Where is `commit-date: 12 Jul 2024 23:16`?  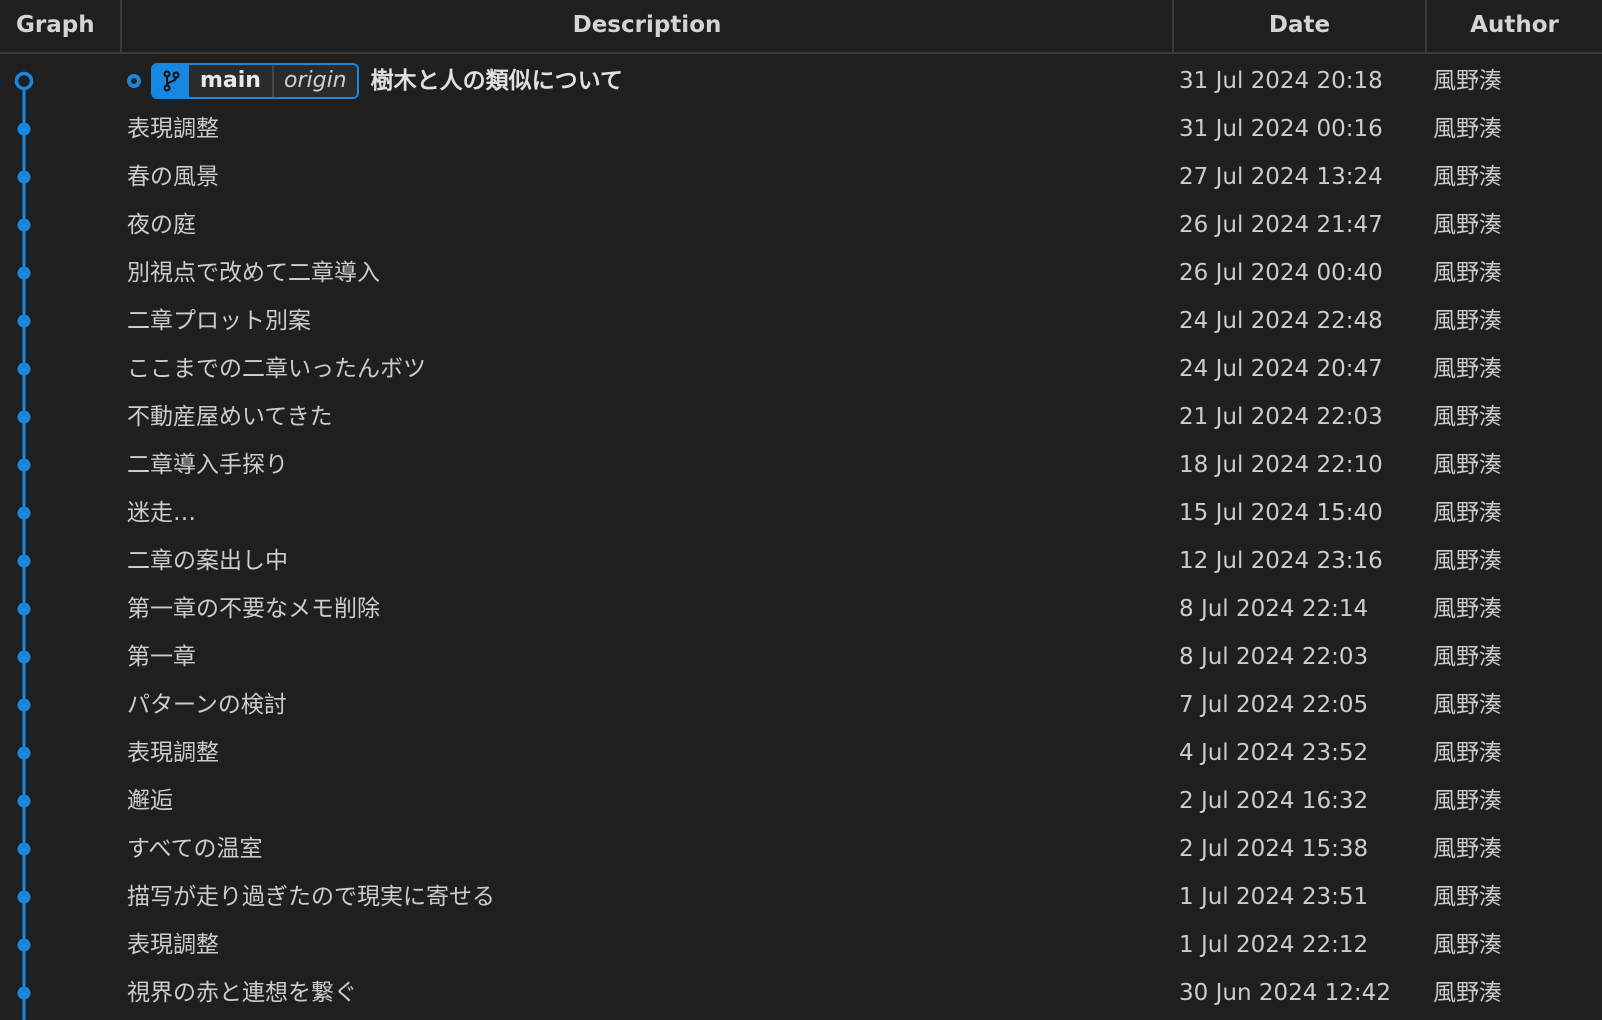 commit-date: 12 Jul 2024 23:16 is located at coordinates (1281, 561).